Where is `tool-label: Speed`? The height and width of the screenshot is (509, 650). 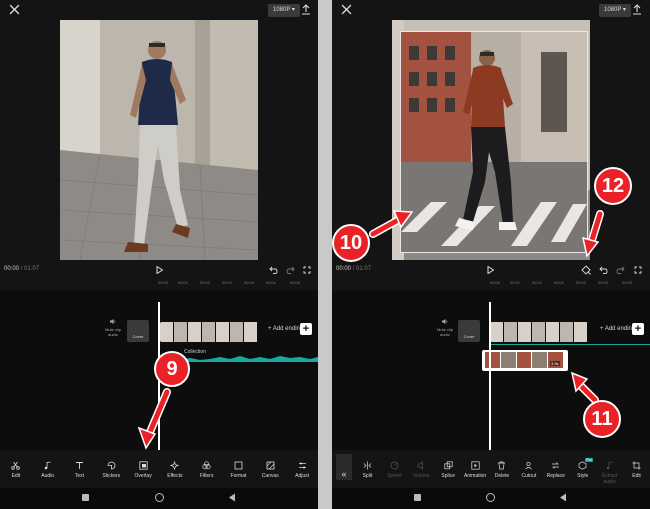 tool-label: Speed is located at coordinates (394, 476).